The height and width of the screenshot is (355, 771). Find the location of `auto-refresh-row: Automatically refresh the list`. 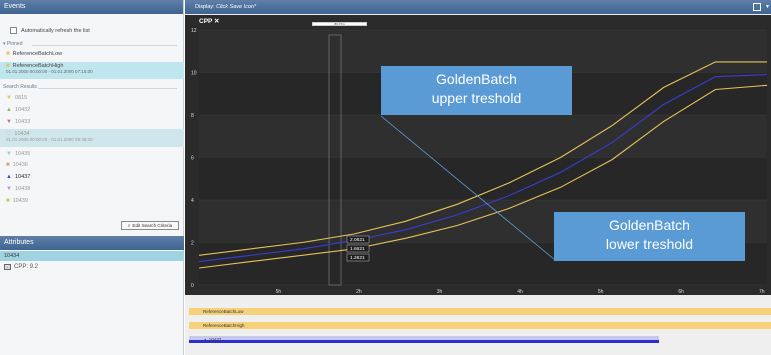

auto-refresh-row: Automatically refresh the list is located at coordinates (50, 30).